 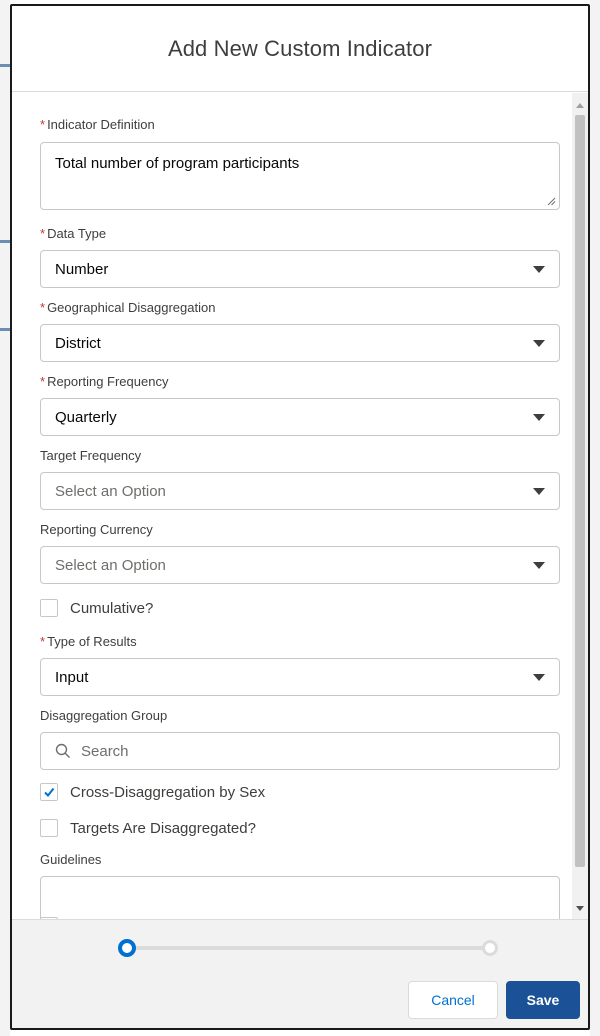 I want to click on geo-disaggregation-select: District, so click(x=300, y=343).